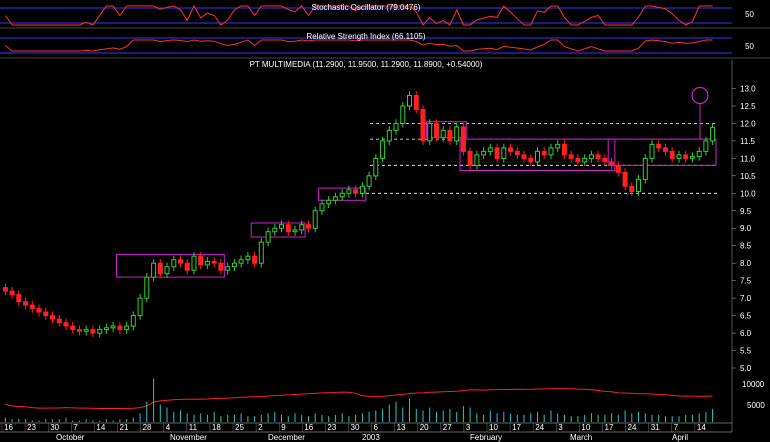 The image size is (770, 442). I want to click on target-marker, so click(700, 113).